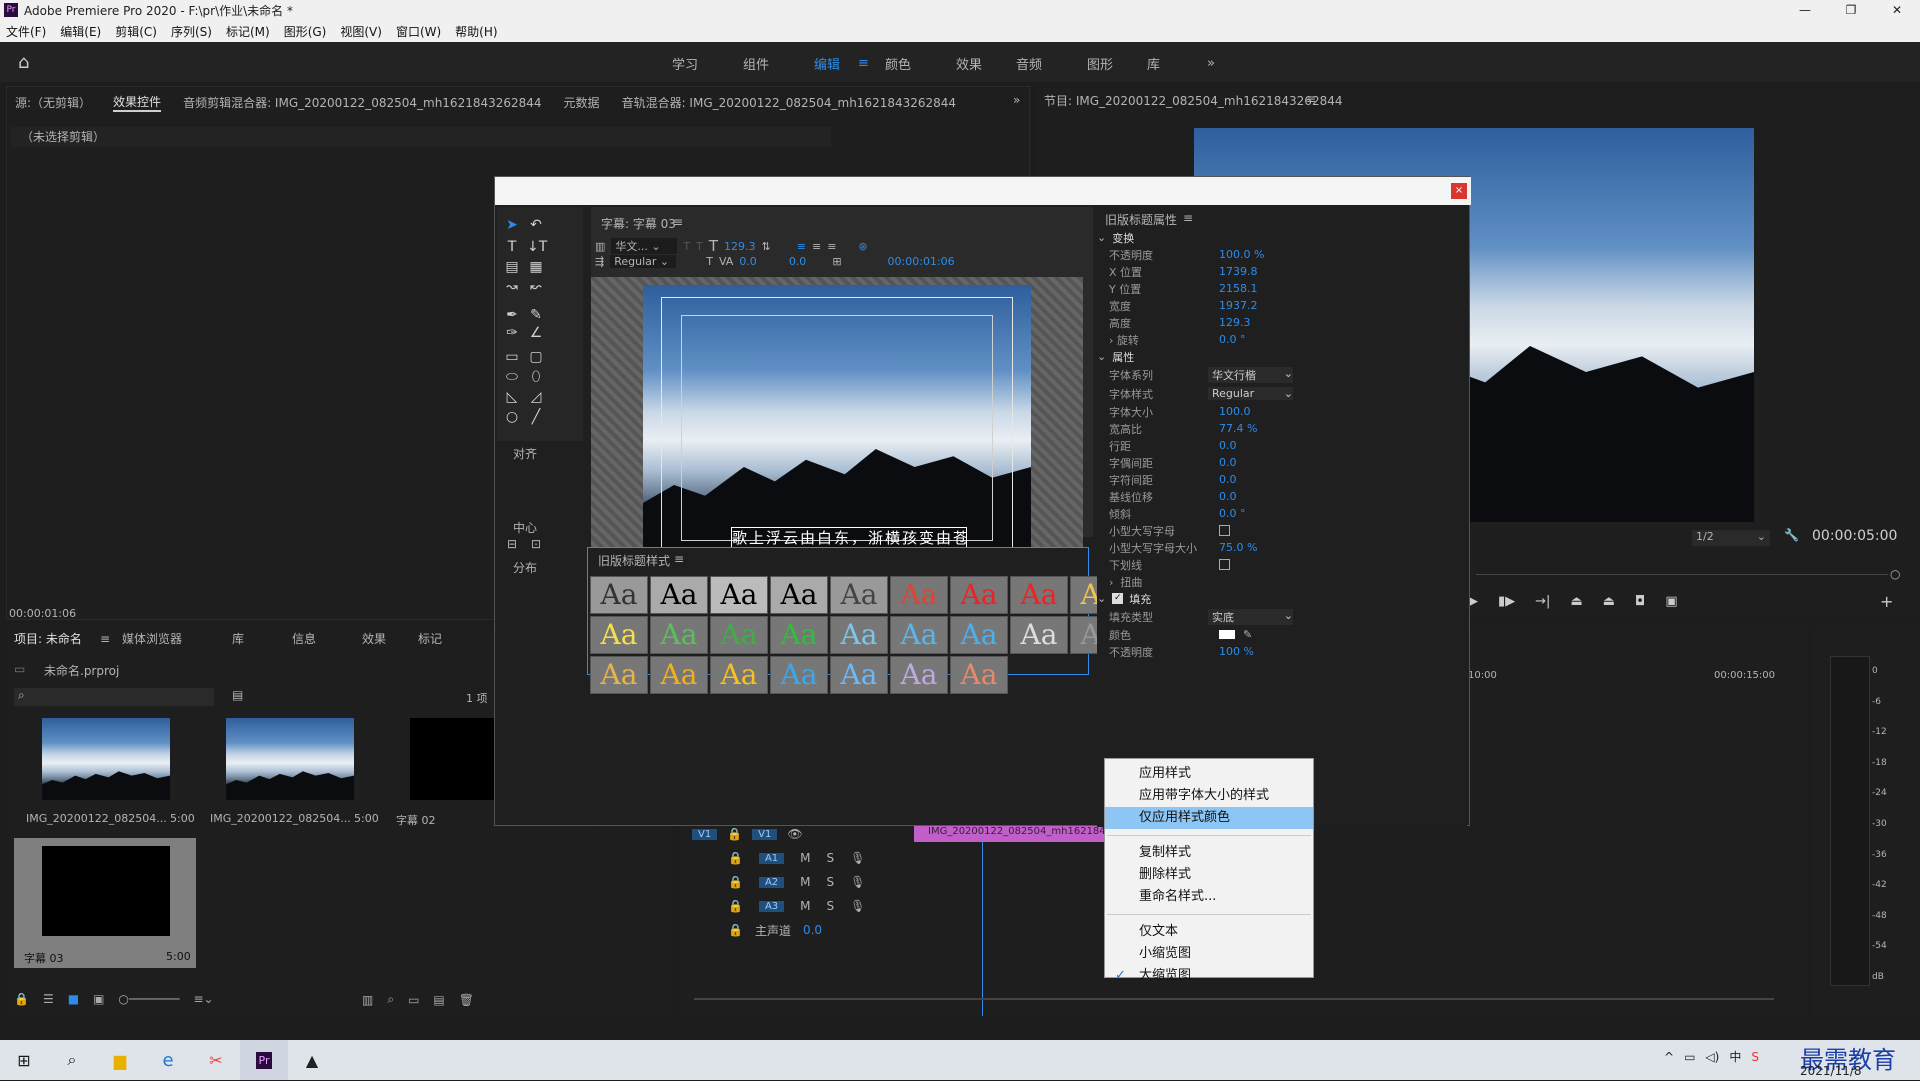 This screenshot has width=1920, height=1081. I want to click on extract-button: ⏏, so click(1609, 601).